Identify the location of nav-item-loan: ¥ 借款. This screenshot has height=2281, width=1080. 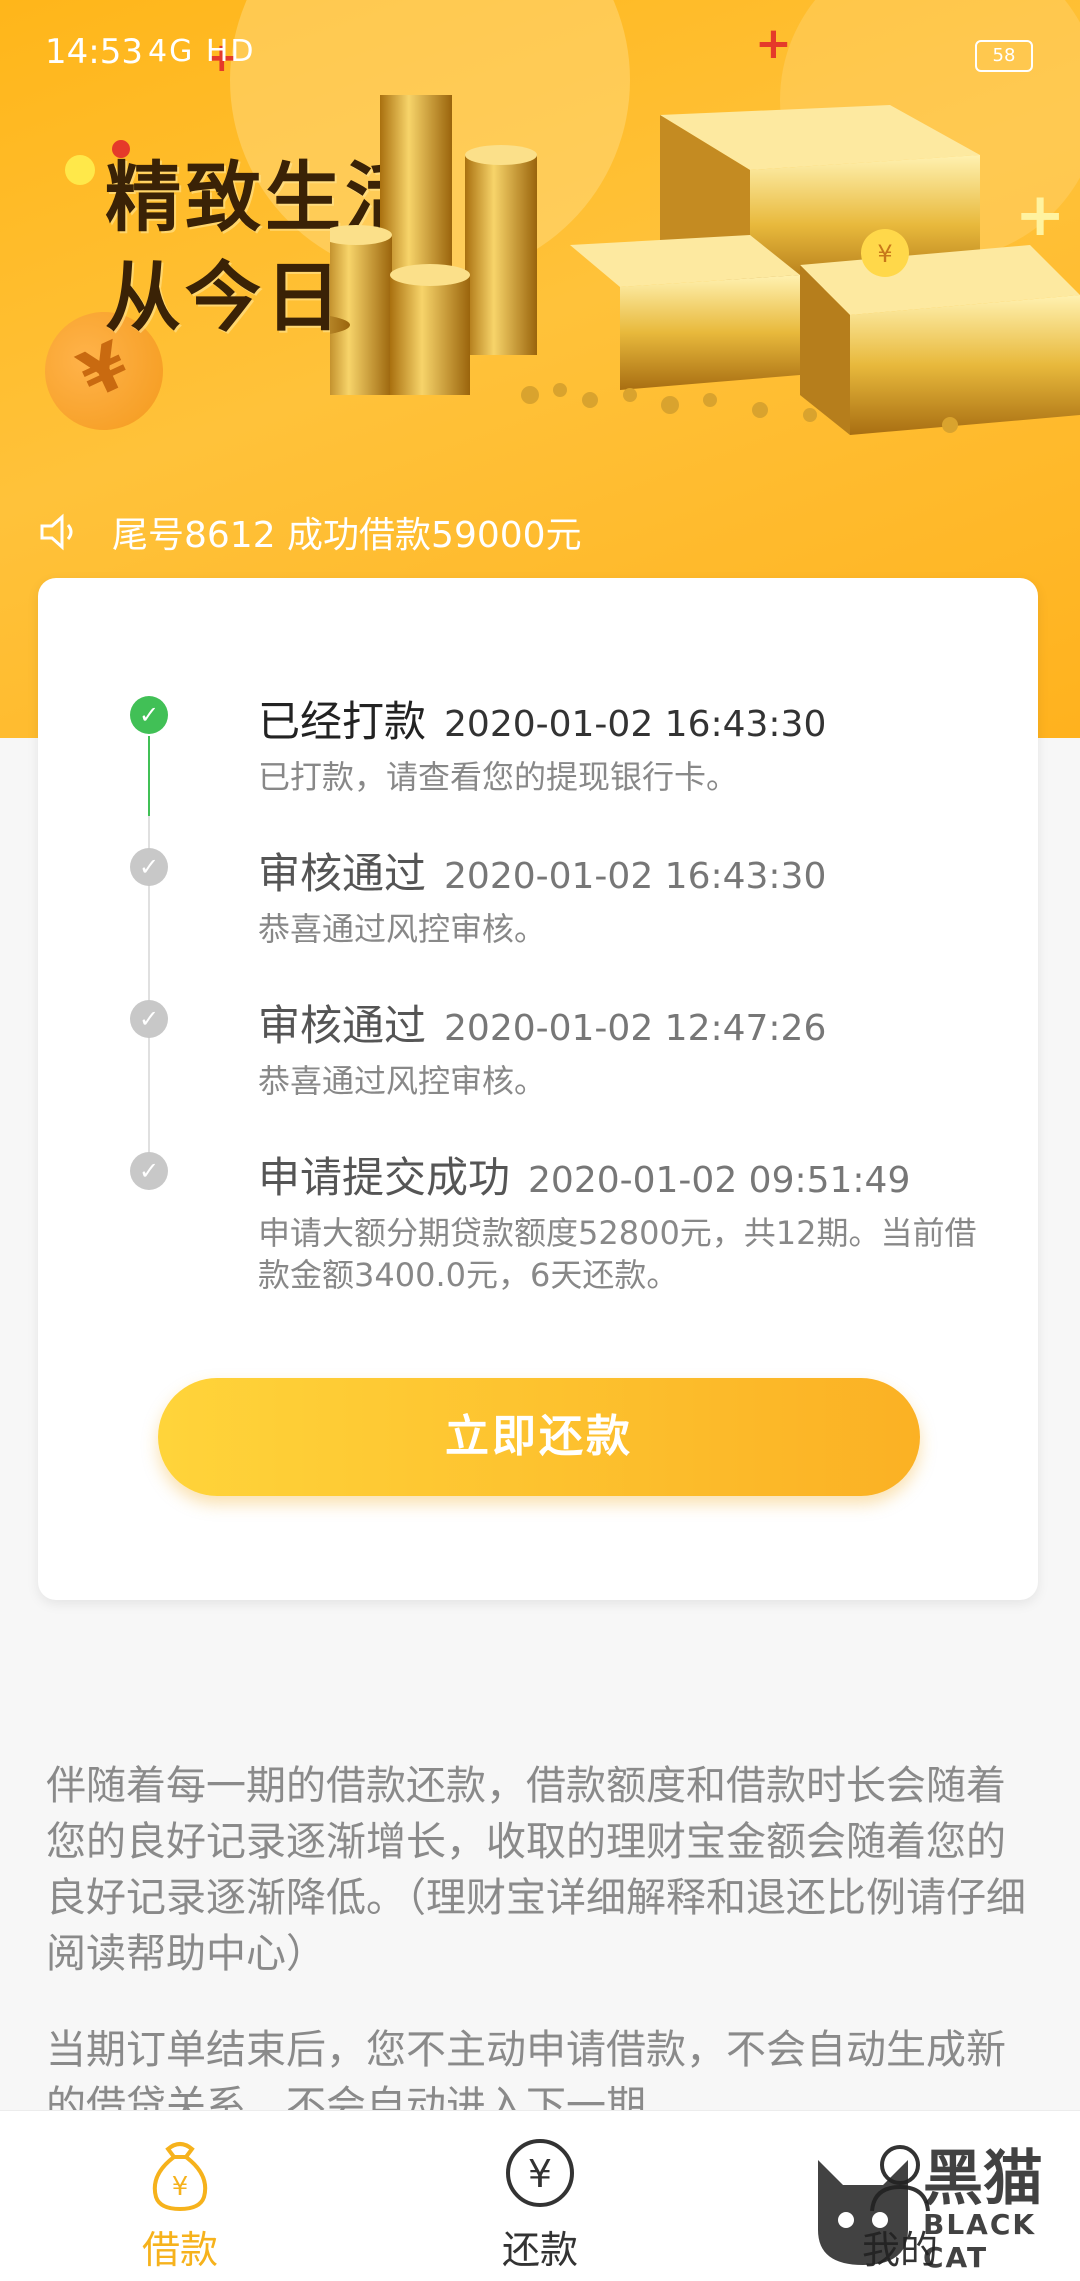
(180, 2196).